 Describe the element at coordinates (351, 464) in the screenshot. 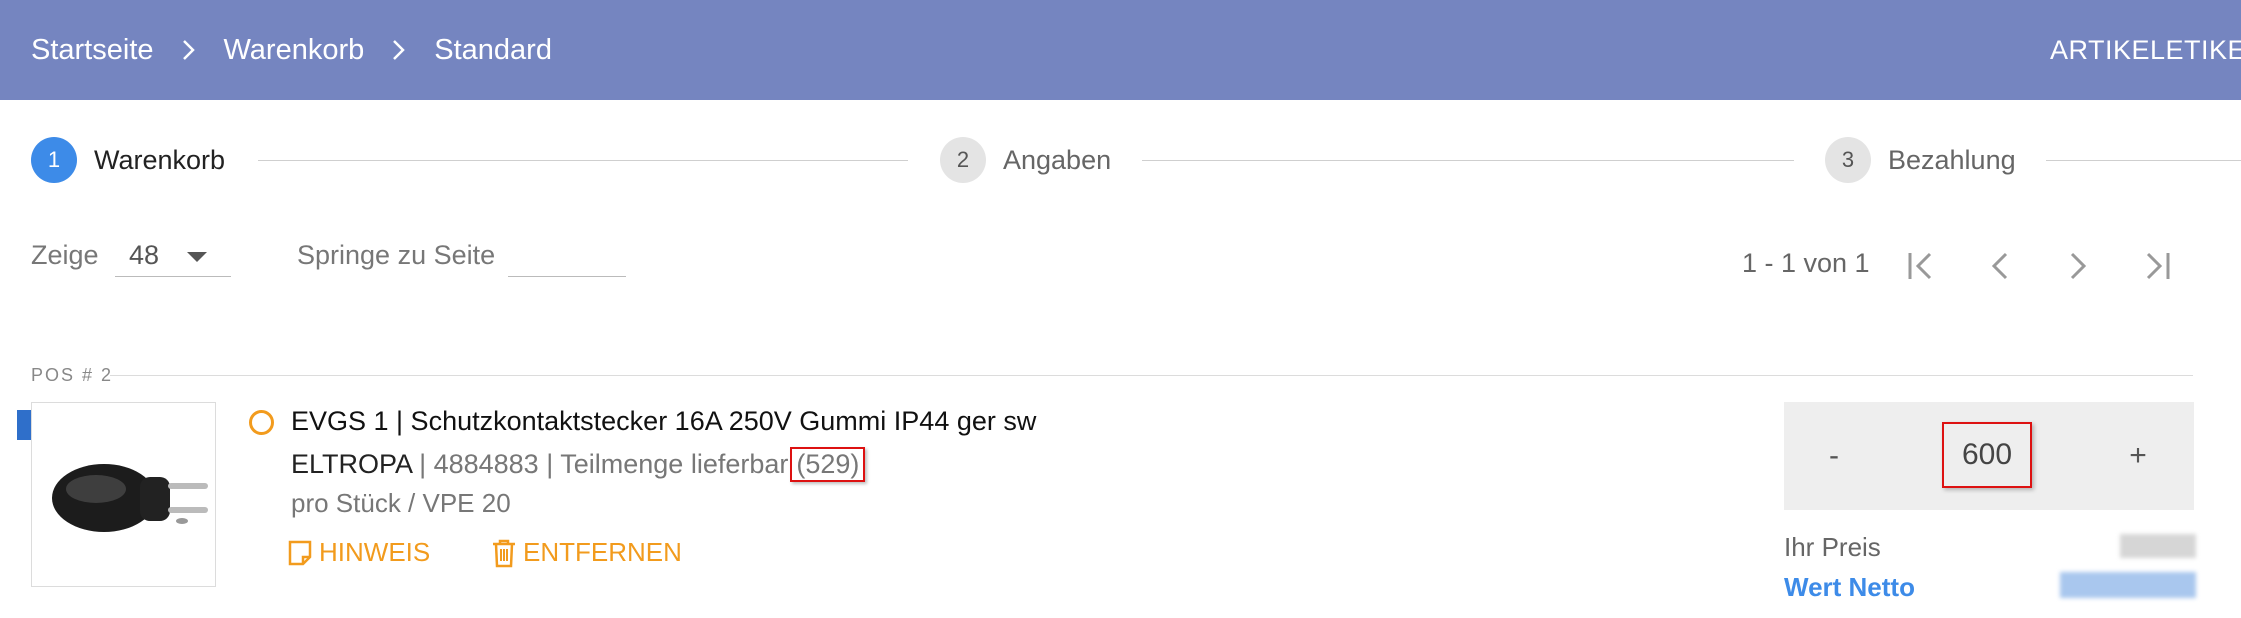

I see `product-brand: ELTROPA` at that location.